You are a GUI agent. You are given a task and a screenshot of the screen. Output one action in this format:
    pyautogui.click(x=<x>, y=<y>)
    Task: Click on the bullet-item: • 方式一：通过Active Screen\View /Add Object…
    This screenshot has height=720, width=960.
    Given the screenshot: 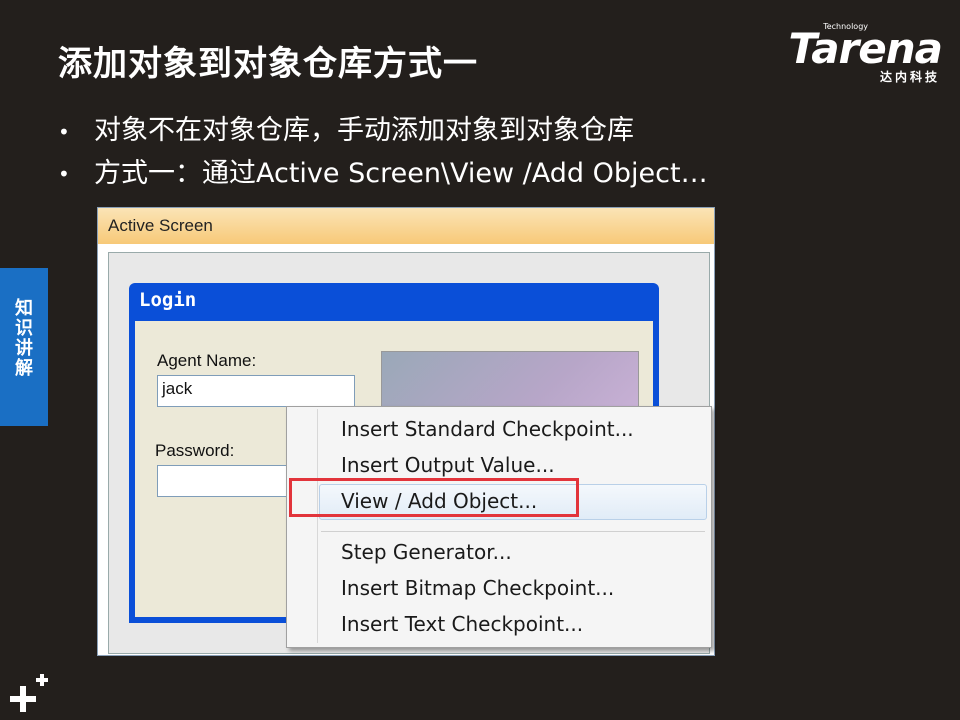 What is the action you would take?
    pyautogui.click(x=383, y=174)
    